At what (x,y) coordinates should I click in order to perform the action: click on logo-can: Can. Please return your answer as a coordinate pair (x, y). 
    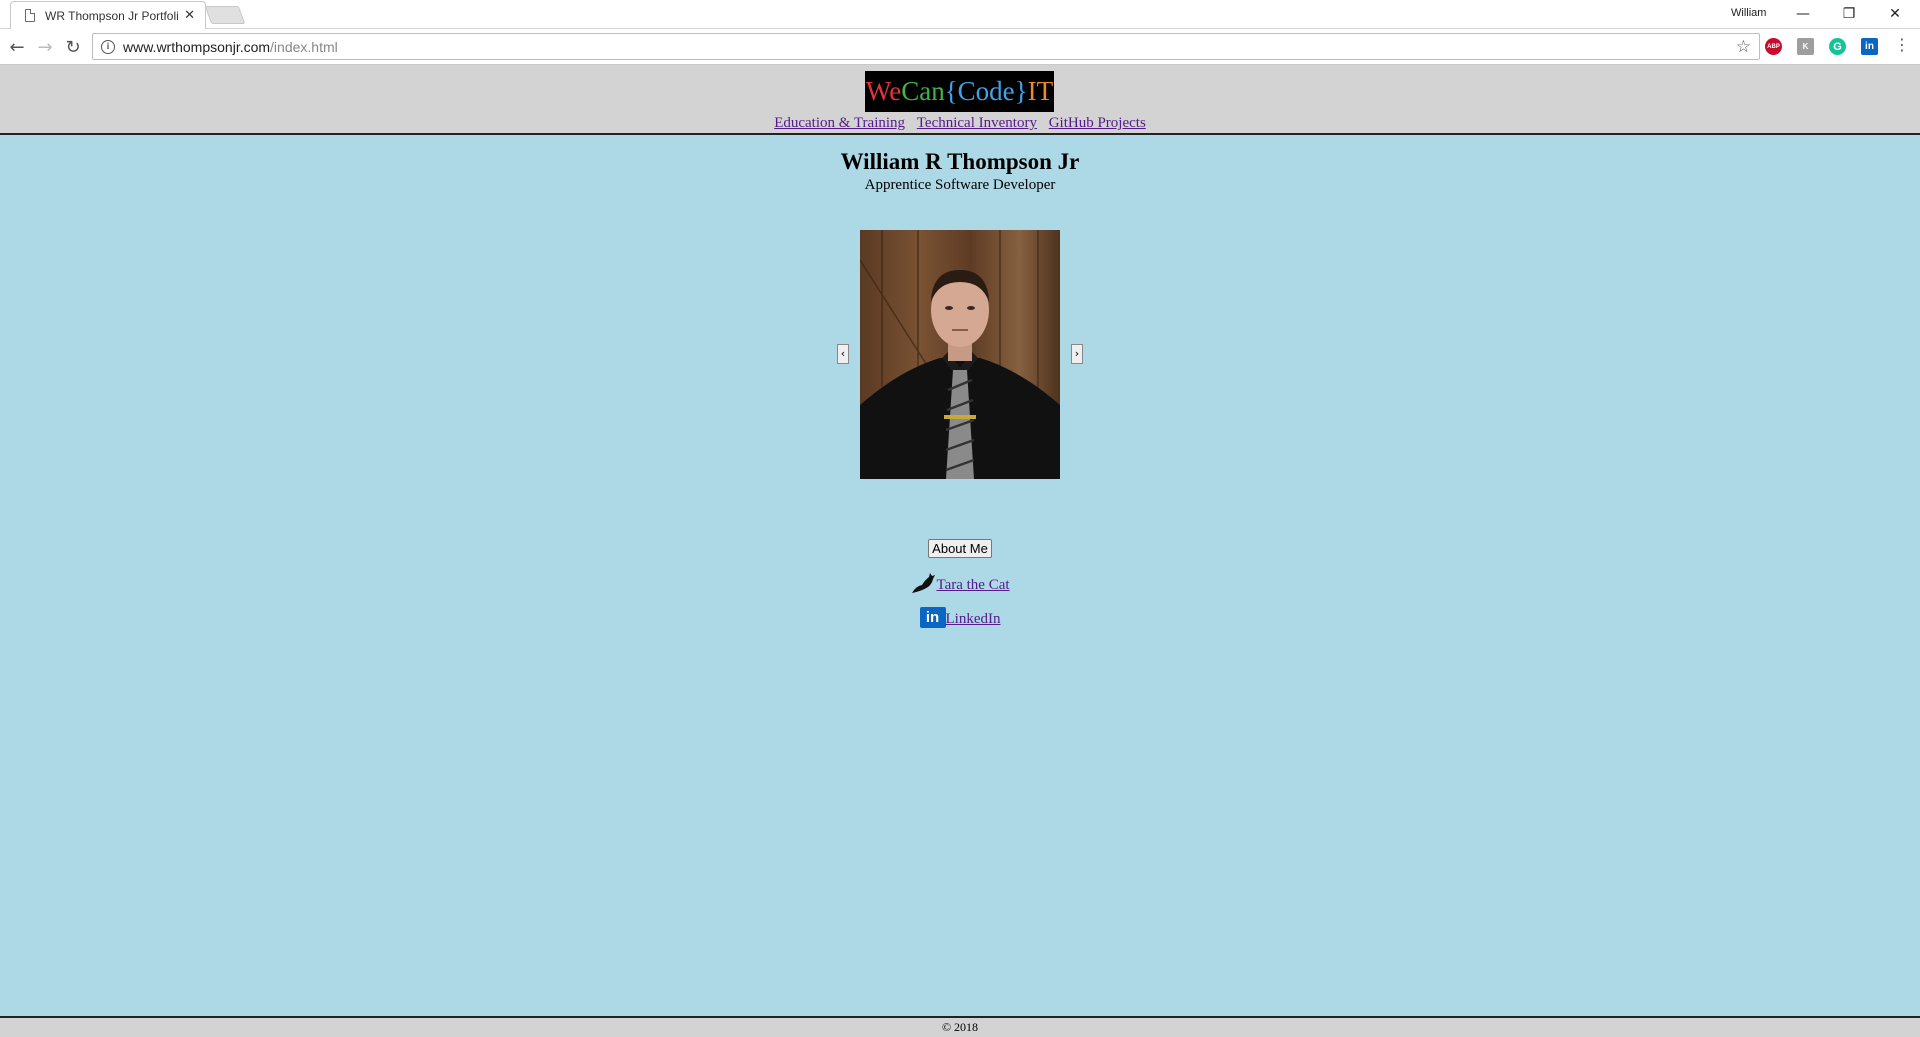
    Looking at the image, I should click on (923, 91).